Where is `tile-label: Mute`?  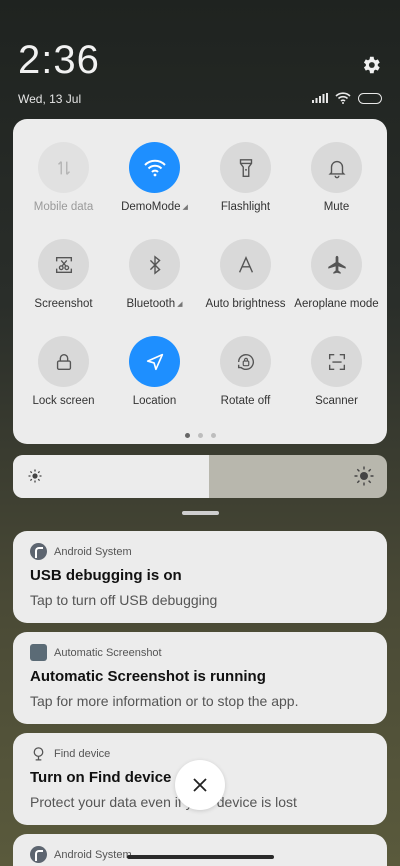
tile-label: Mute is located at coordinates (336, 207).